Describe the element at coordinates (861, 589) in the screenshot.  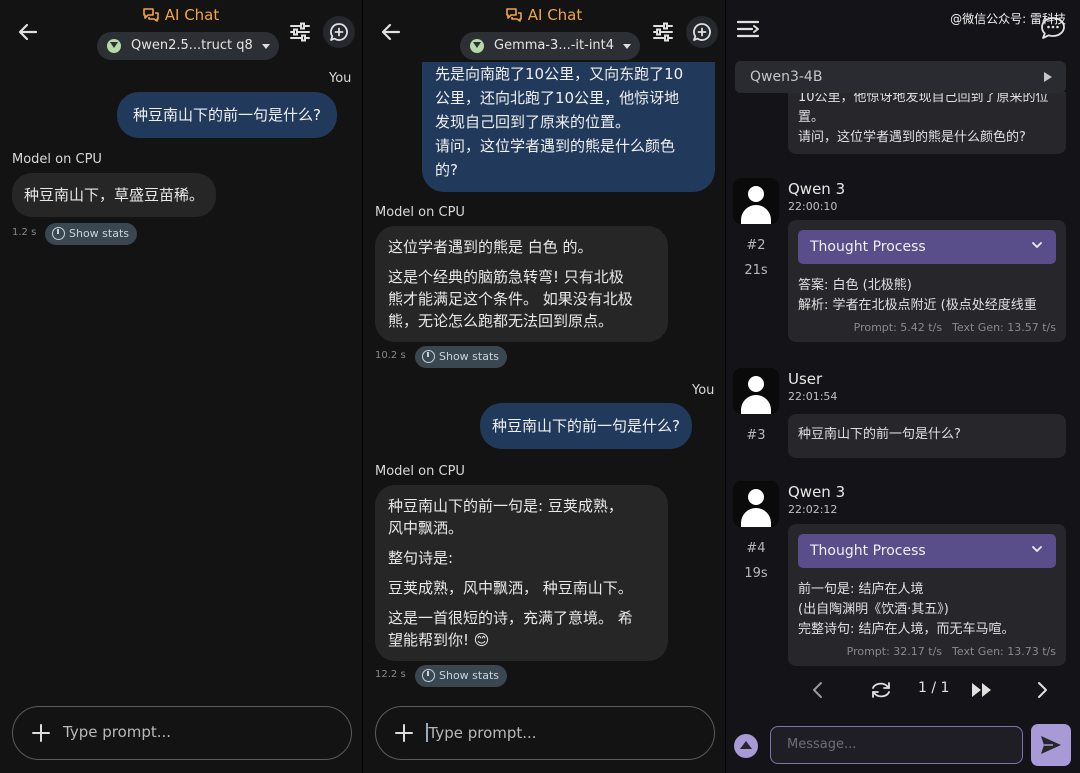
I see `message-line: 前一句是: 结庐在人境` at that location.